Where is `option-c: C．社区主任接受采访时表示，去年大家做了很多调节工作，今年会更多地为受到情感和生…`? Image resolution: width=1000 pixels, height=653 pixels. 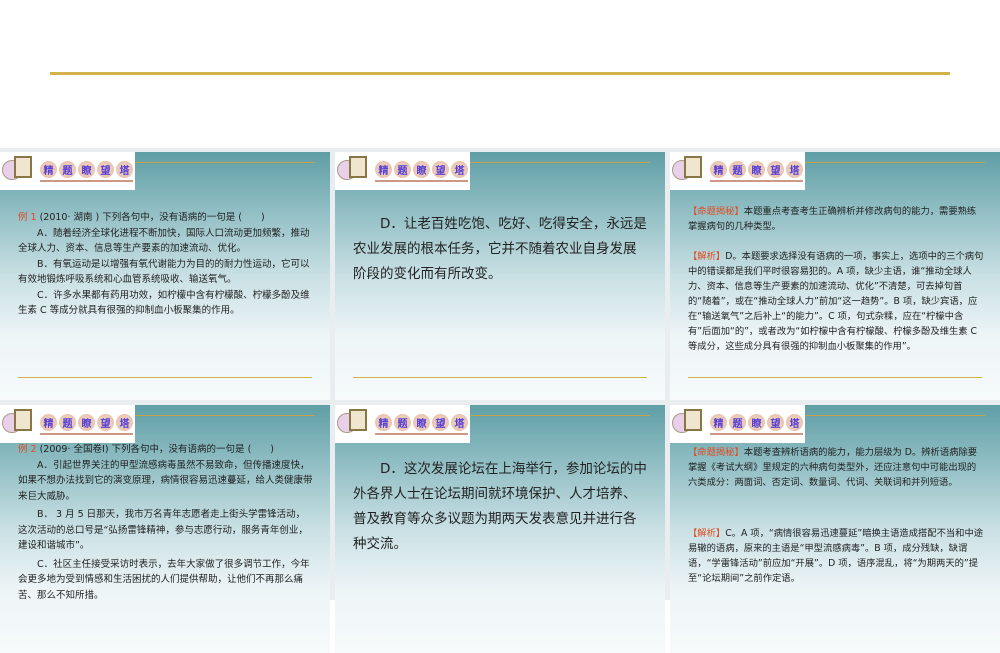 option-c: C．社区主任接受采访时表示，去年大家做了很多调节工作，今年会更多地为受到情感和生… is located at coordinates (164, 579).